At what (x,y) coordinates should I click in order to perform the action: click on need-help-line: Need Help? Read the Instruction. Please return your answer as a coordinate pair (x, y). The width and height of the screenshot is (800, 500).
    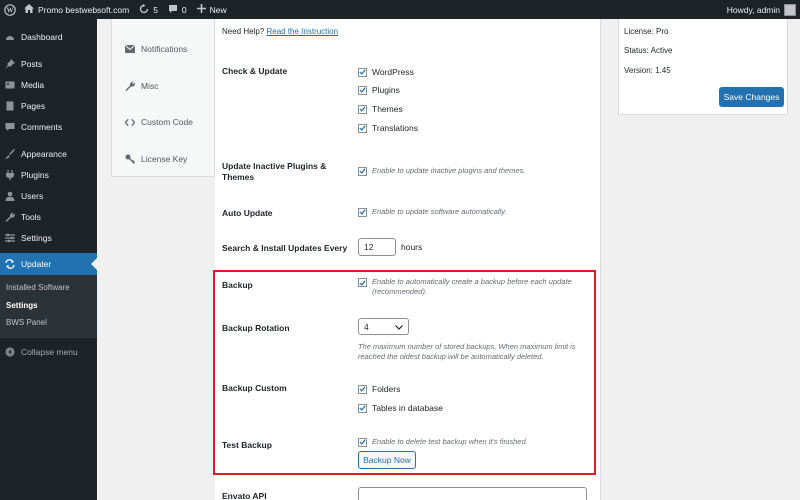
    Looking at the image, I should click on (280, 31).